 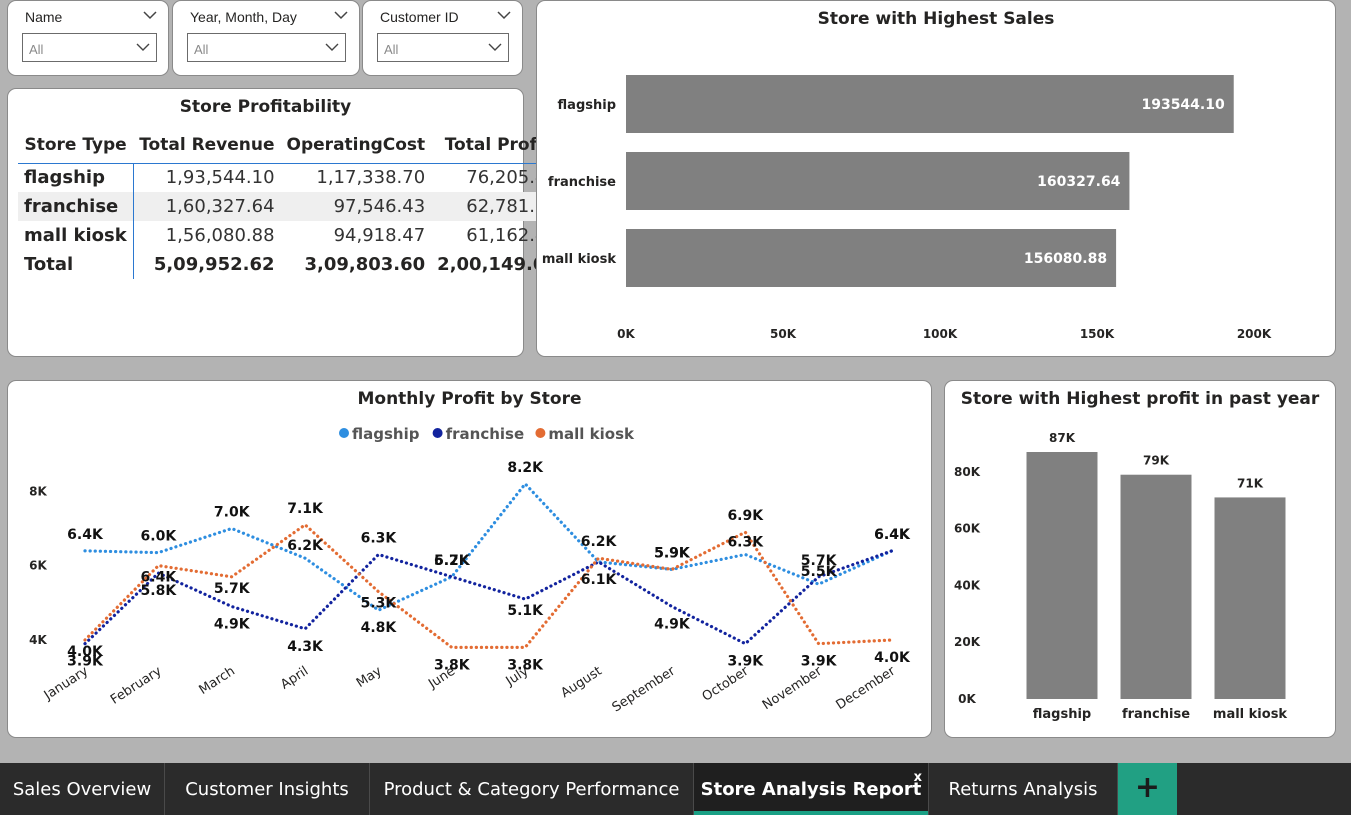 I want to click on column-header: OperatingCost, so click(x=356, y=145).